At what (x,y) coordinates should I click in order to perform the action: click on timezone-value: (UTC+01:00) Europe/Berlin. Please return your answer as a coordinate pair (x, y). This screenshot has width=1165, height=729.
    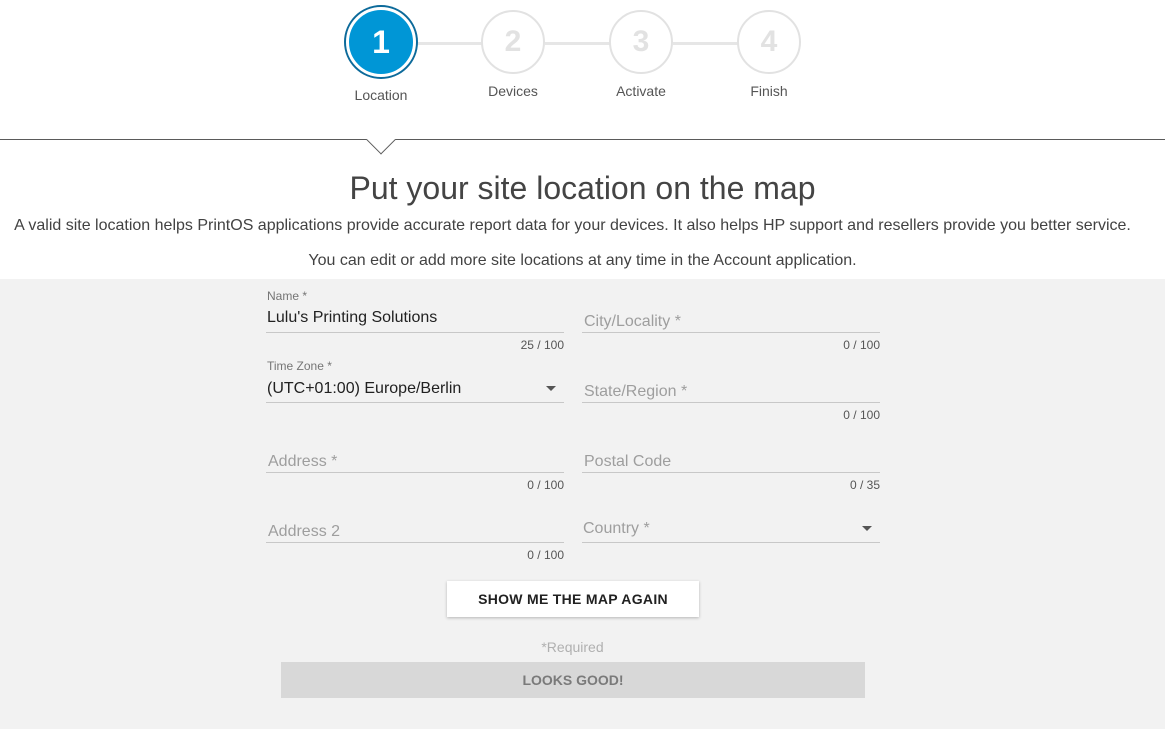
    Looking at the image, I should click on (364, 389).